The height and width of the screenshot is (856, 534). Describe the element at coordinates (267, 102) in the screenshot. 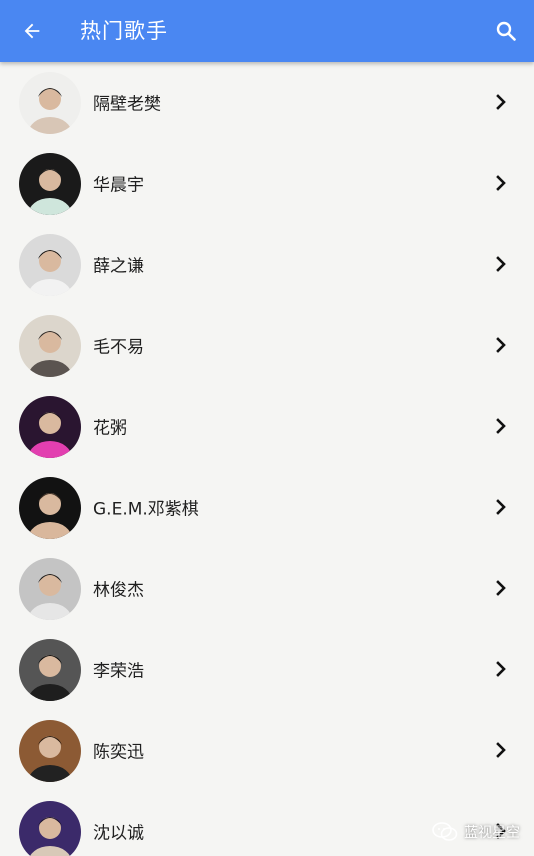

I see `list-item: 隔壁老樊` at that location.